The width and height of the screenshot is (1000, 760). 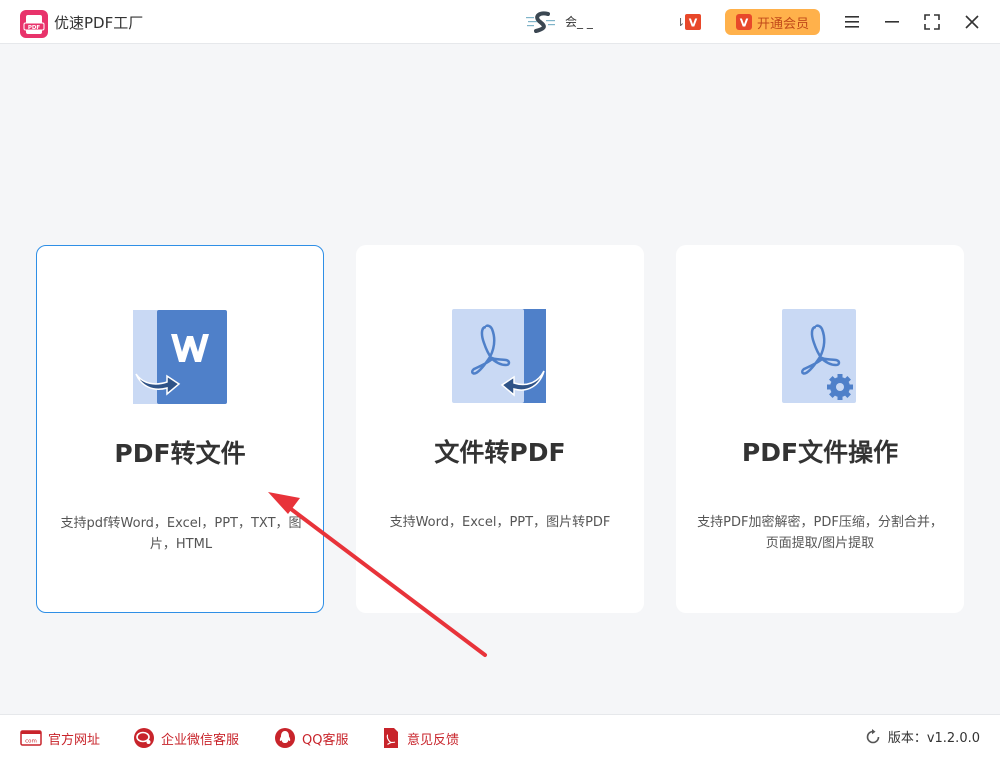 I want to click on wechat-work-icon, so click(x=144, y=738).